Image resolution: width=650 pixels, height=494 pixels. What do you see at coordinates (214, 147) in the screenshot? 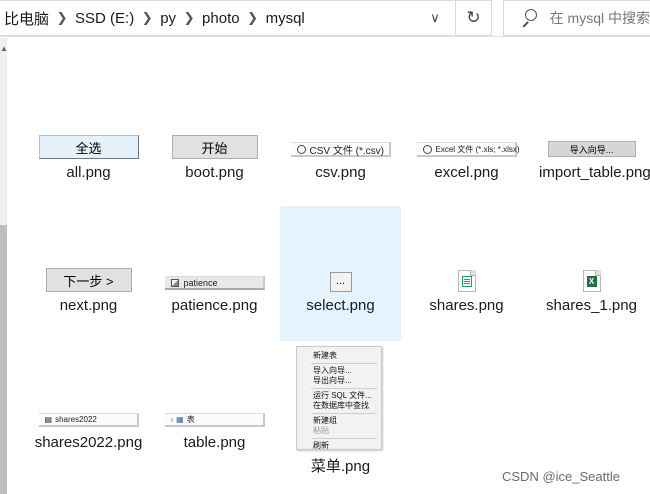
I see `thumb-button-start: 开始` at bounding box center [214, 147].